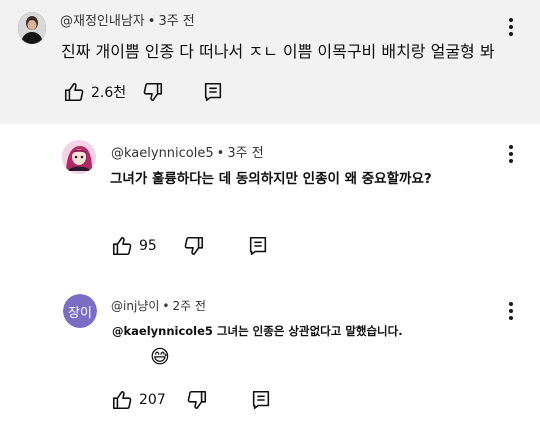  I want to click on comment-author: @kaelynnicole5, so click(162, 153).